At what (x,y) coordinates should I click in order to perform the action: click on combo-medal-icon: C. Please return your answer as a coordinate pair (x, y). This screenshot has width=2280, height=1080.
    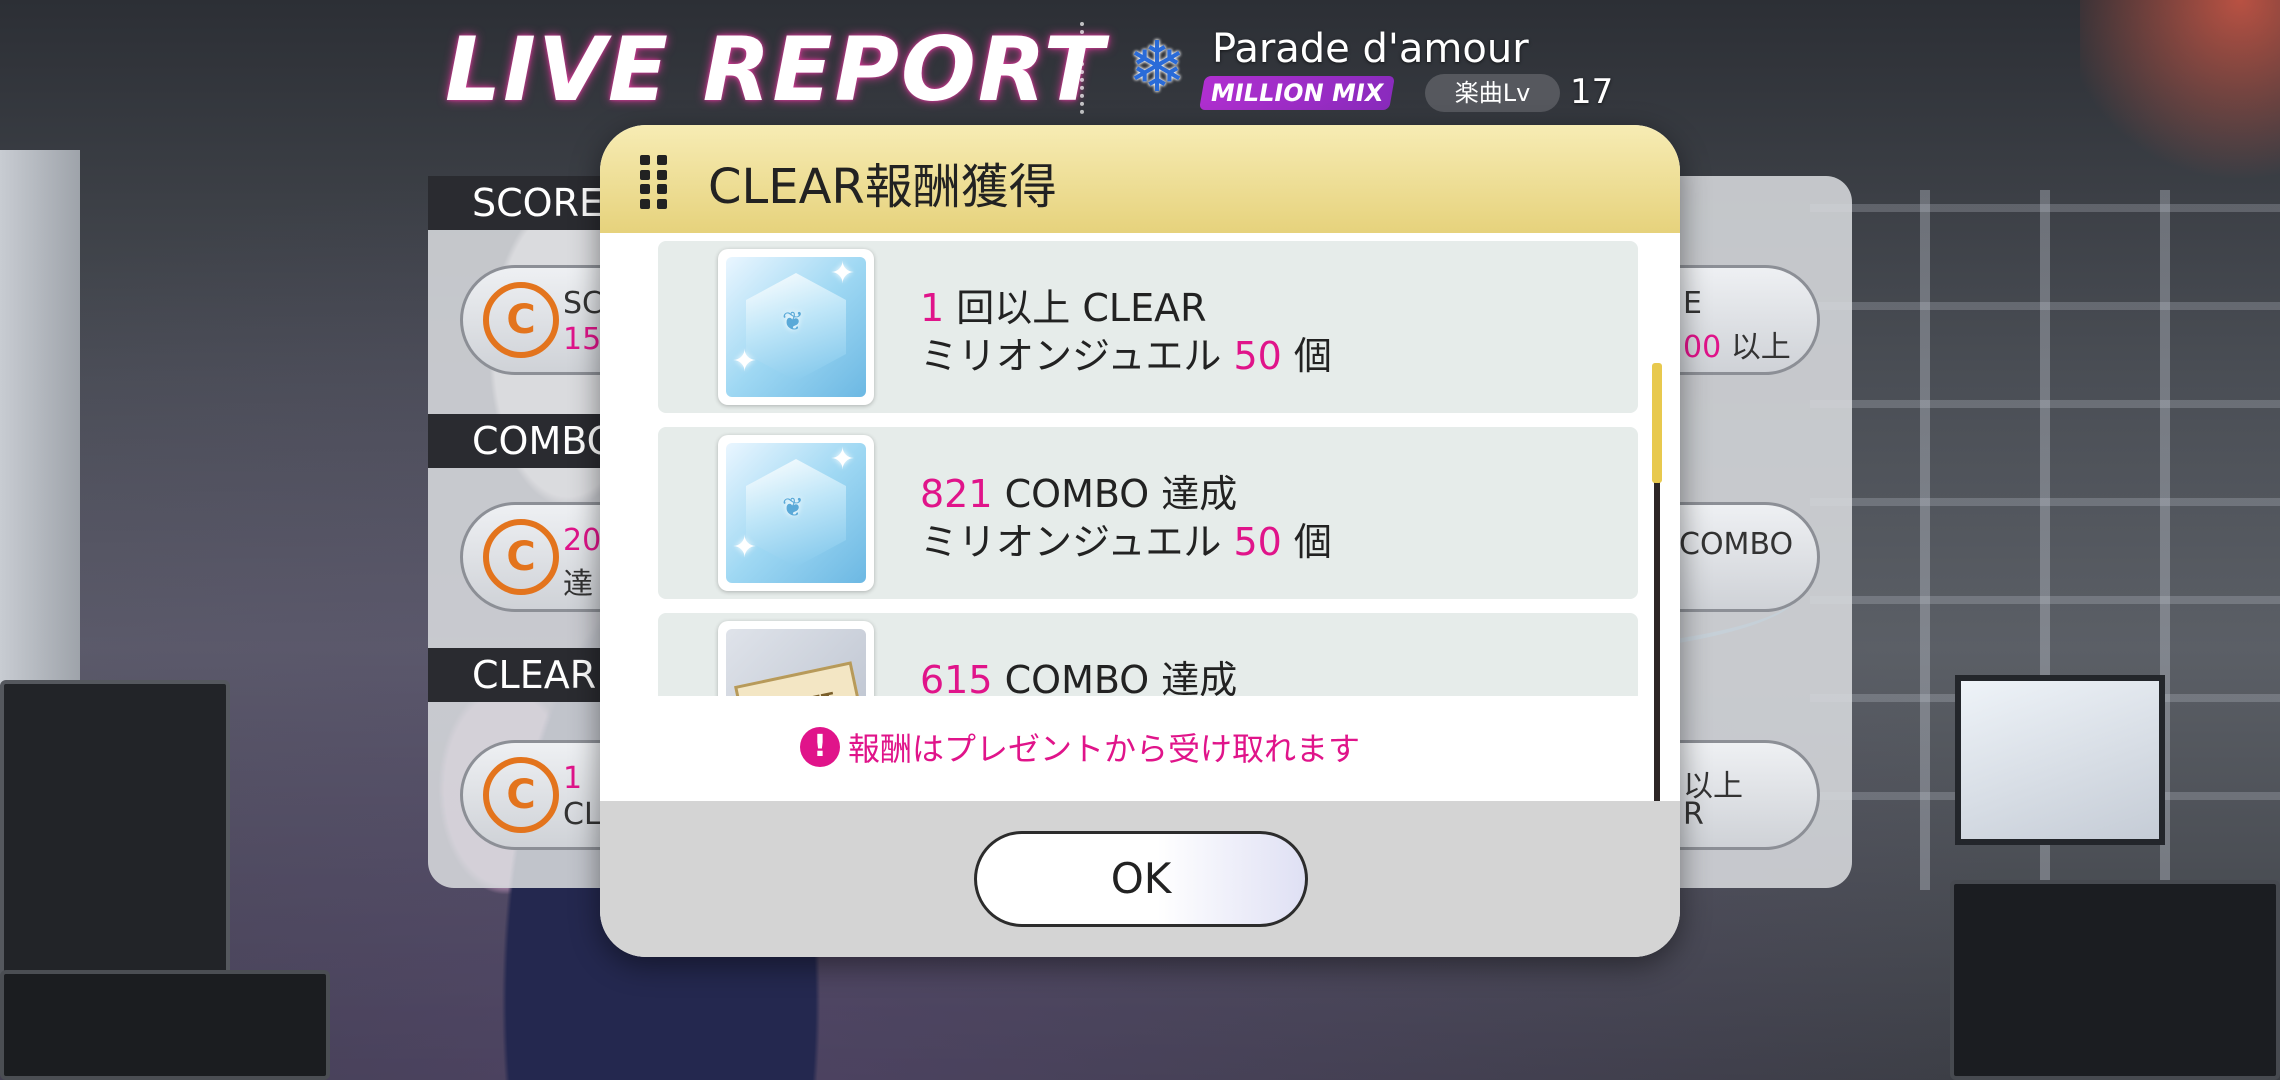
    Looking at the image, I should click on (521, 557).